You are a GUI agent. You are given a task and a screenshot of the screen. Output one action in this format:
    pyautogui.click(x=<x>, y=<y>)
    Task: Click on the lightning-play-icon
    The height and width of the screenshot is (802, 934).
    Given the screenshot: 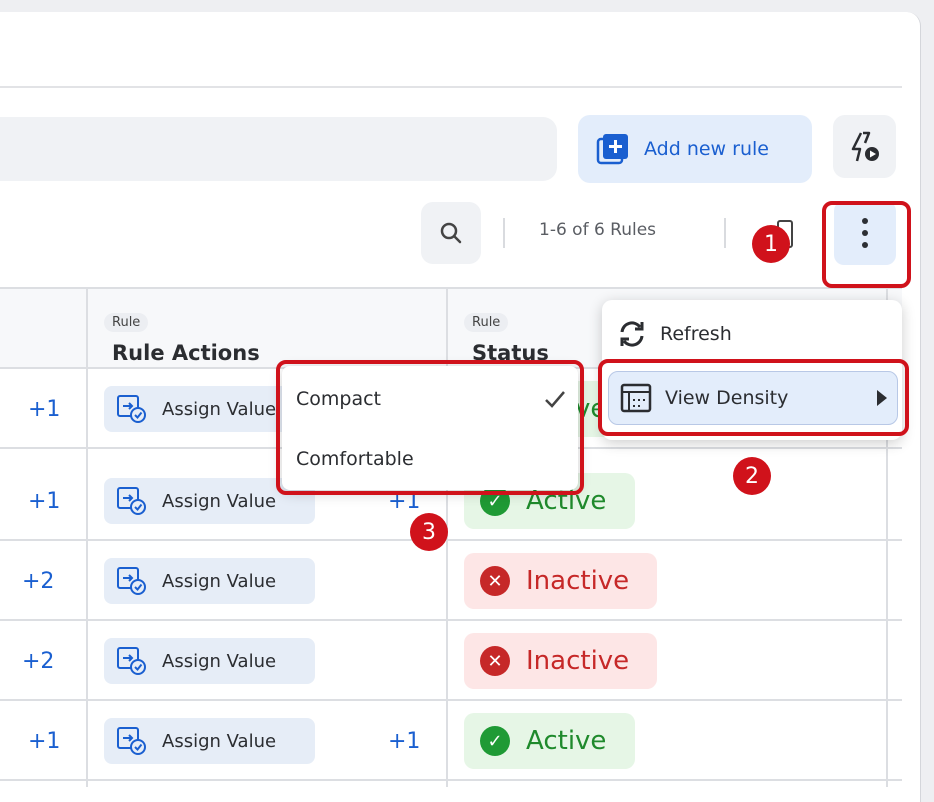 What is the action you would take?
    pyautogui.click(x=865, y=146)
    